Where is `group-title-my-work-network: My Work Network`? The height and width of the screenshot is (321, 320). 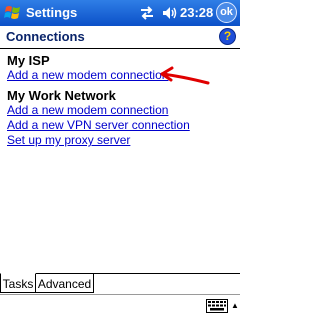 group-title-my-work-network: My Work Network is located at coordinates (61, 95).